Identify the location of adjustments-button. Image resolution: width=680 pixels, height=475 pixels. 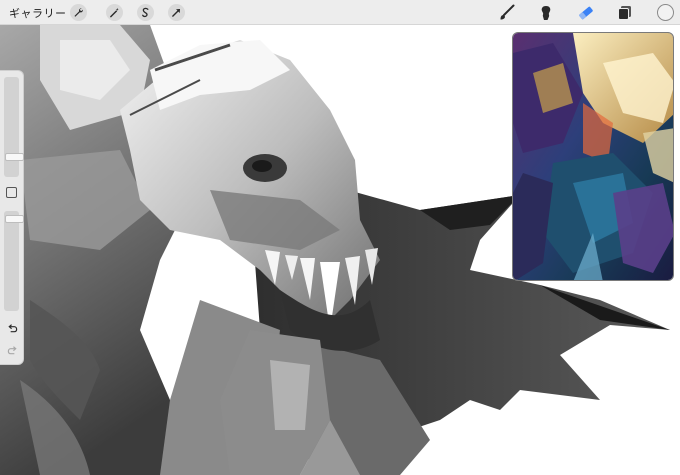
(114, 12).